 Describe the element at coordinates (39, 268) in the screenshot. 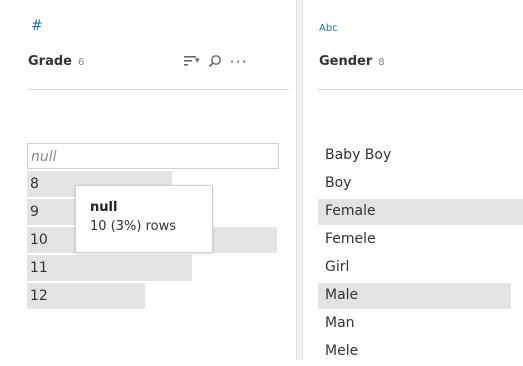

I see `grade-value-label: 11` at that location.